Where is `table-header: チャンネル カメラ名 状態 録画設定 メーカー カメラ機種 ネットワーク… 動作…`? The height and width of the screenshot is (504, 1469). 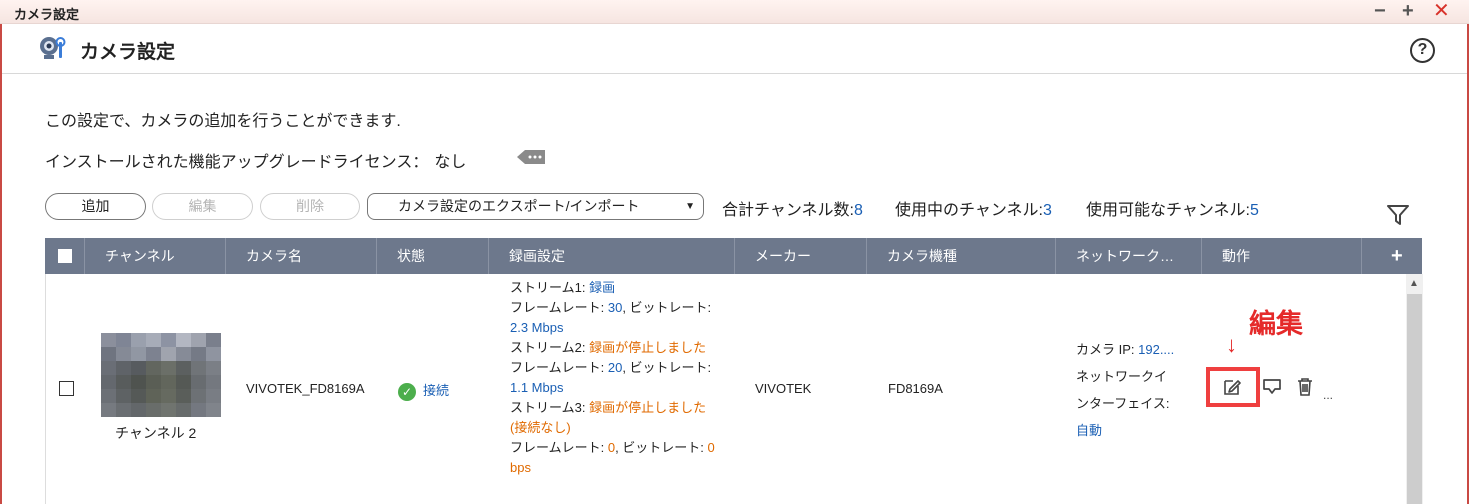
table-header: チャンネル カメラ名 状態 録画設定 メーカー カメラ機種 ネットワーク… 動作… is located at coordinates (733, 256).